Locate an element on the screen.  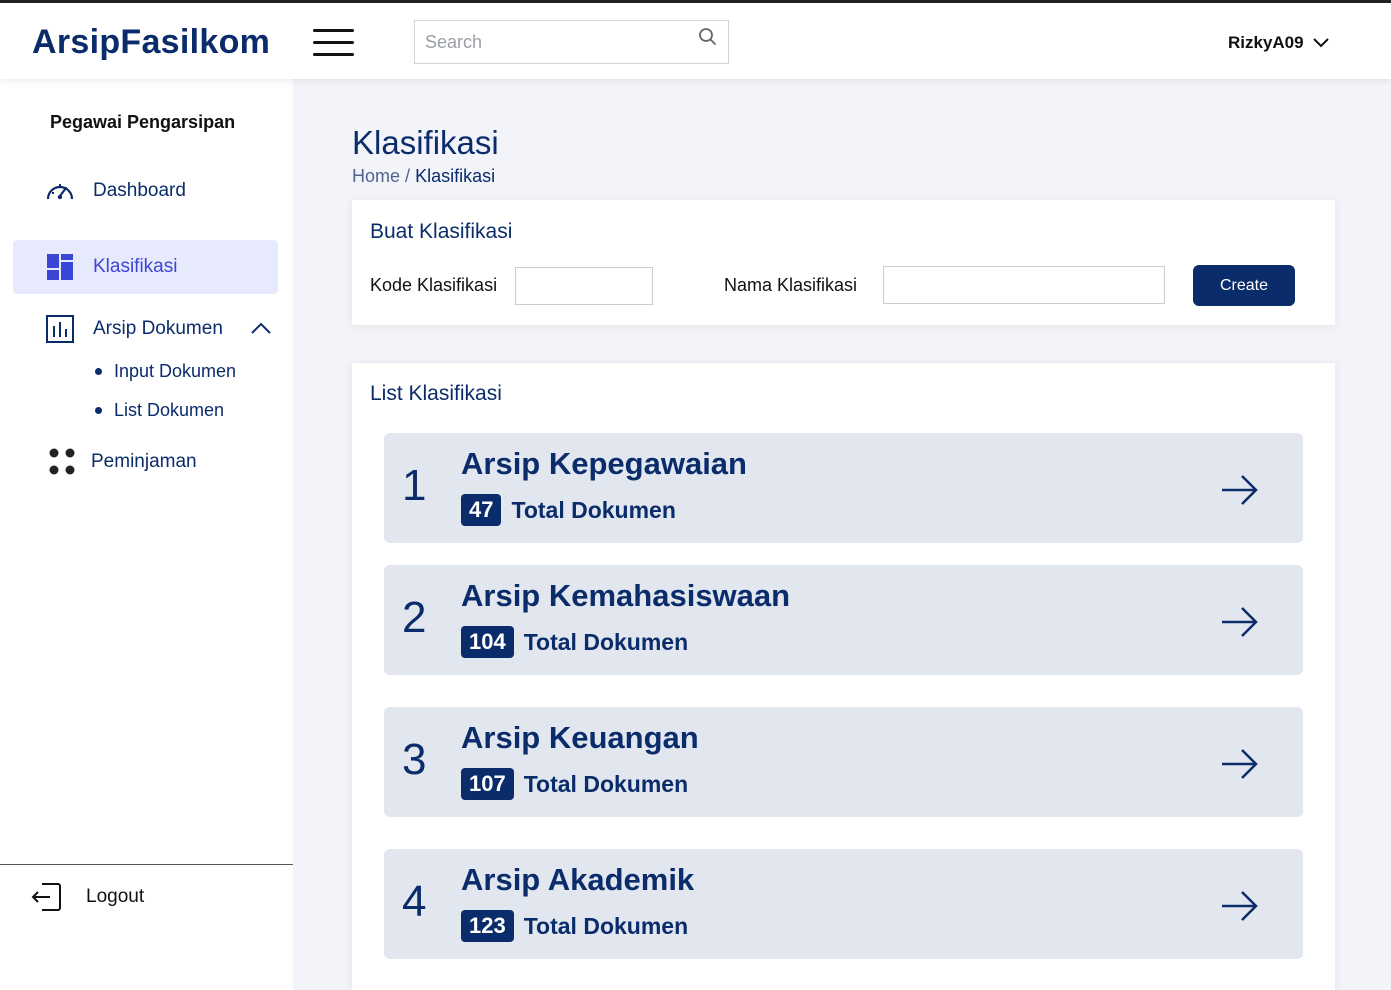
kode-klasifikasi-field is located at coordinates (584, 286).